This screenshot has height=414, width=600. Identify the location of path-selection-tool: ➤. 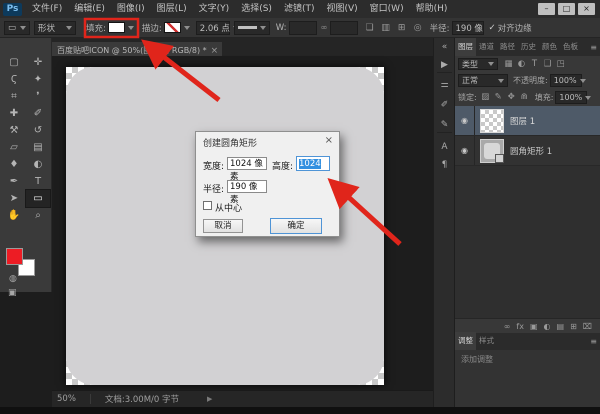
(14, 198).